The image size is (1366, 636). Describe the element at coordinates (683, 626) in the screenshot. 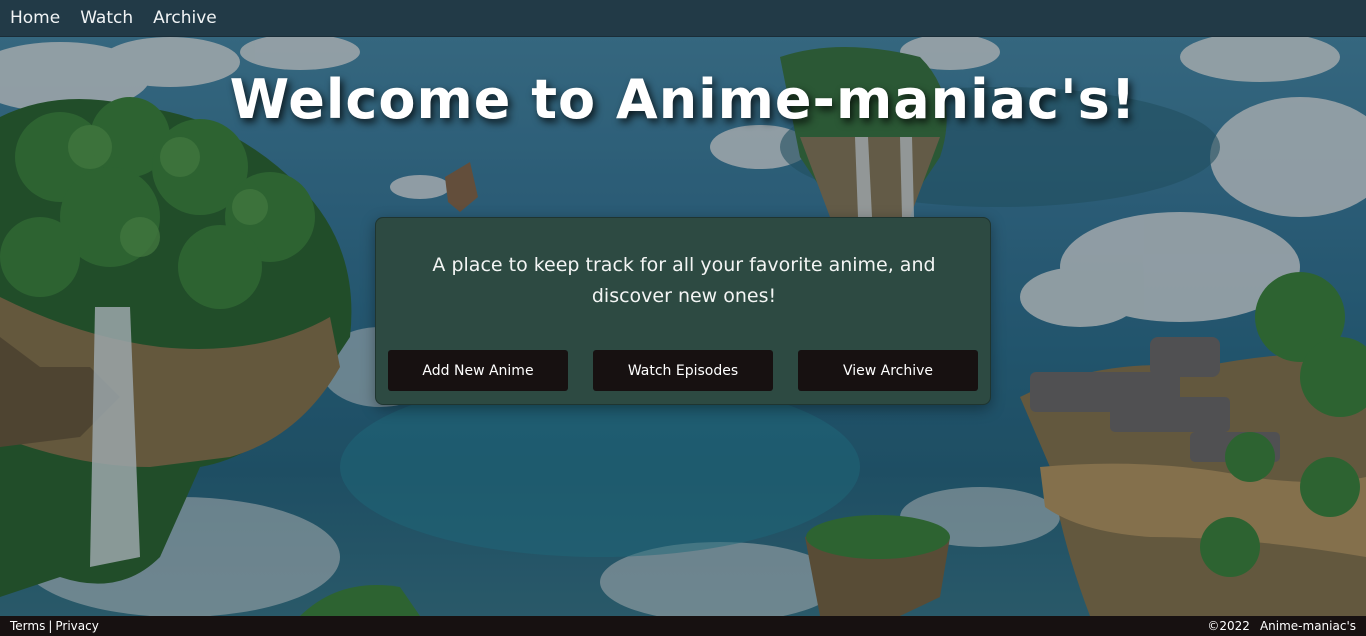

I see `page-footer: Terms | Privacy ©2022 Anime-maniac's` at that location.